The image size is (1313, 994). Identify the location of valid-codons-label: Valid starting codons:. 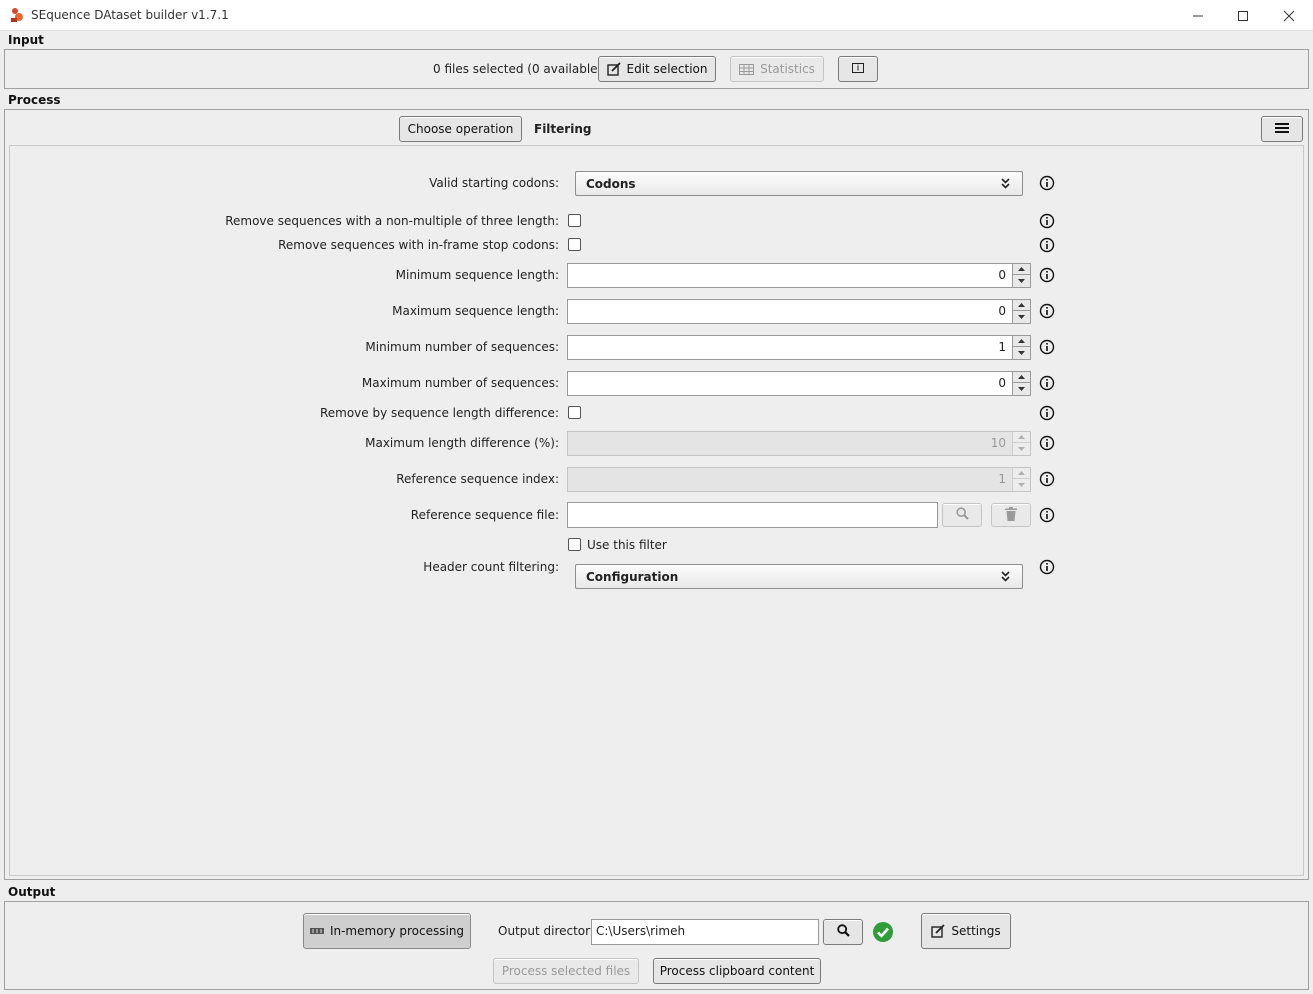
(494, 183).